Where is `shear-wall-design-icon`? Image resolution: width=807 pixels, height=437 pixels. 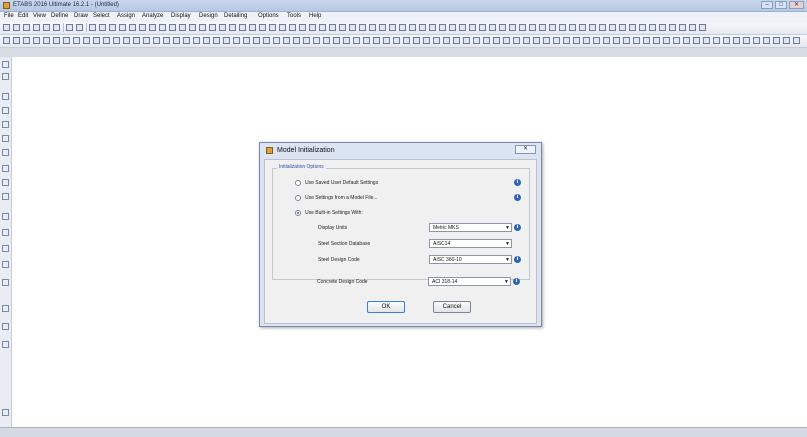
shear-wall-design-icon is located at coordinates (312, 27).